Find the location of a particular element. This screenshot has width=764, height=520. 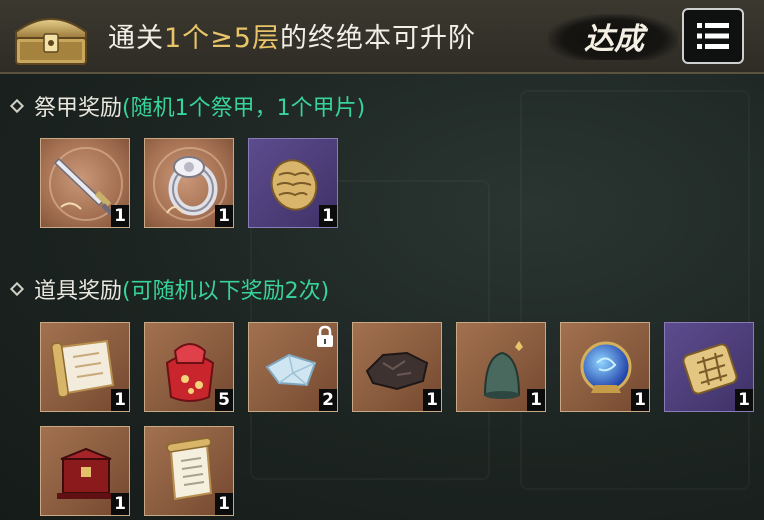

item-count: 5 is located at coordinates (224, 400).